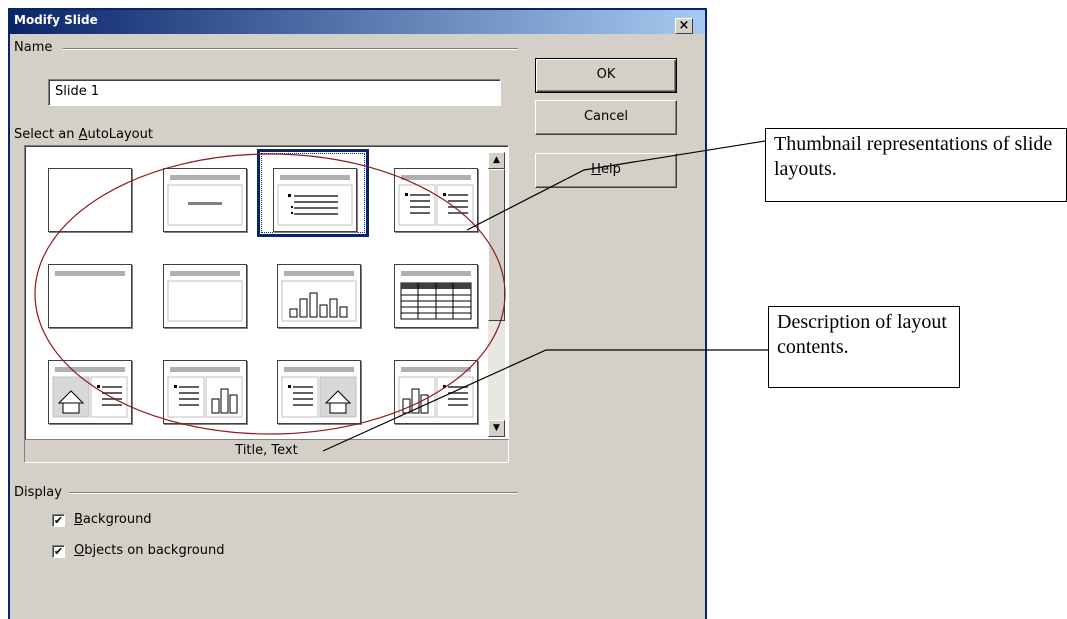 This screenshot has width=1067, height=619. I want to click on description-leader-line, so click(545, 400).